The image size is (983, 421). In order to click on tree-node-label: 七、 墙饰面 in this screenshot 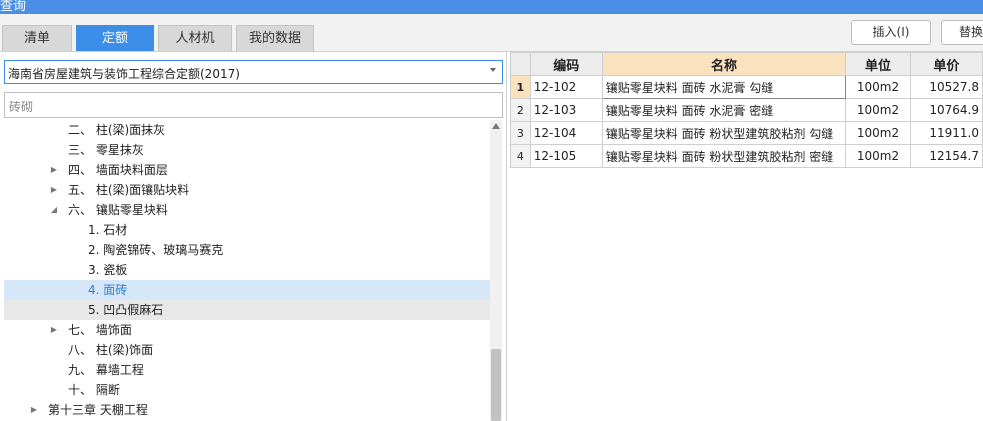, I will do `click(100, 330)`.